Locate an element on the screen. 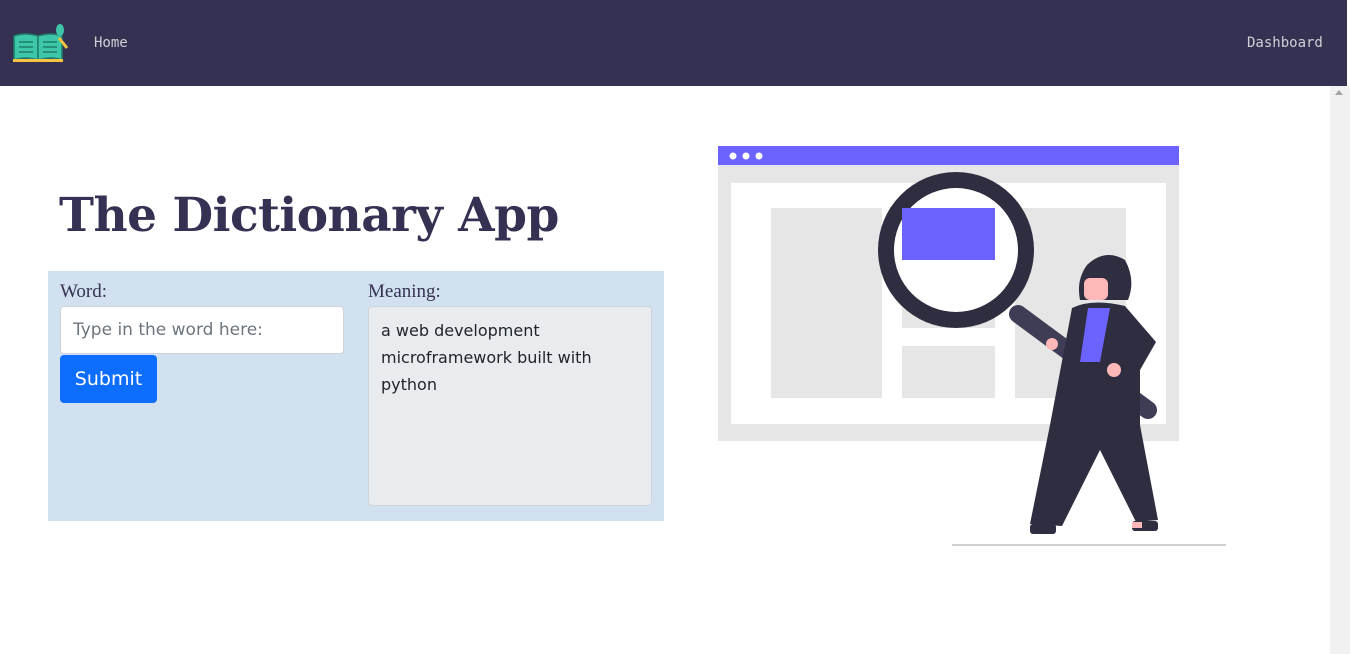  open-book-icon is located at coordinates (40, 44).